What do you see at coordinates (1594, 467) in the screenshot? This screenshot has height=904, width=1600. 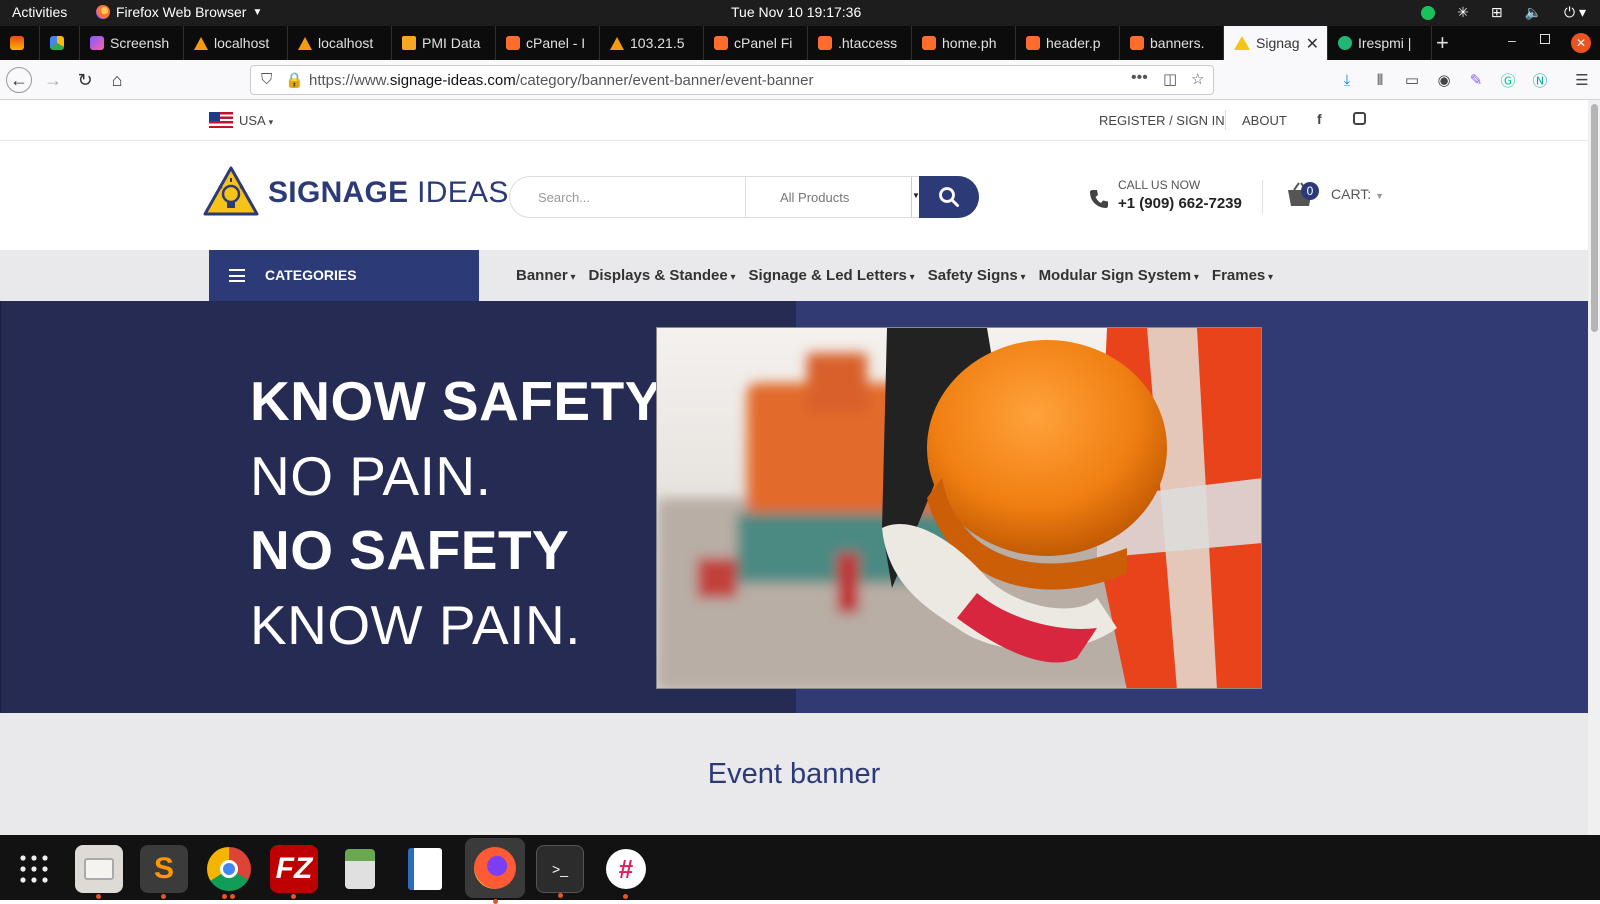 I see `page-scrollbar` at bounding box center [1594, 467].